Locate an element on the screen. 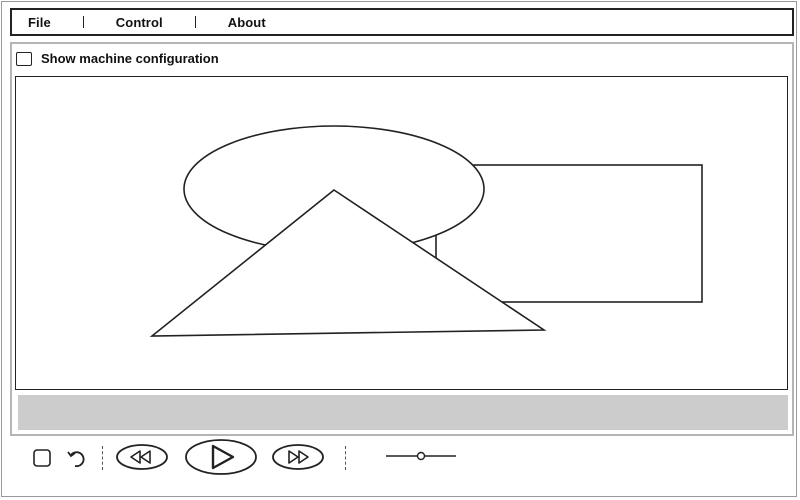  menu-control: Control is located at coordinates (139, 22).